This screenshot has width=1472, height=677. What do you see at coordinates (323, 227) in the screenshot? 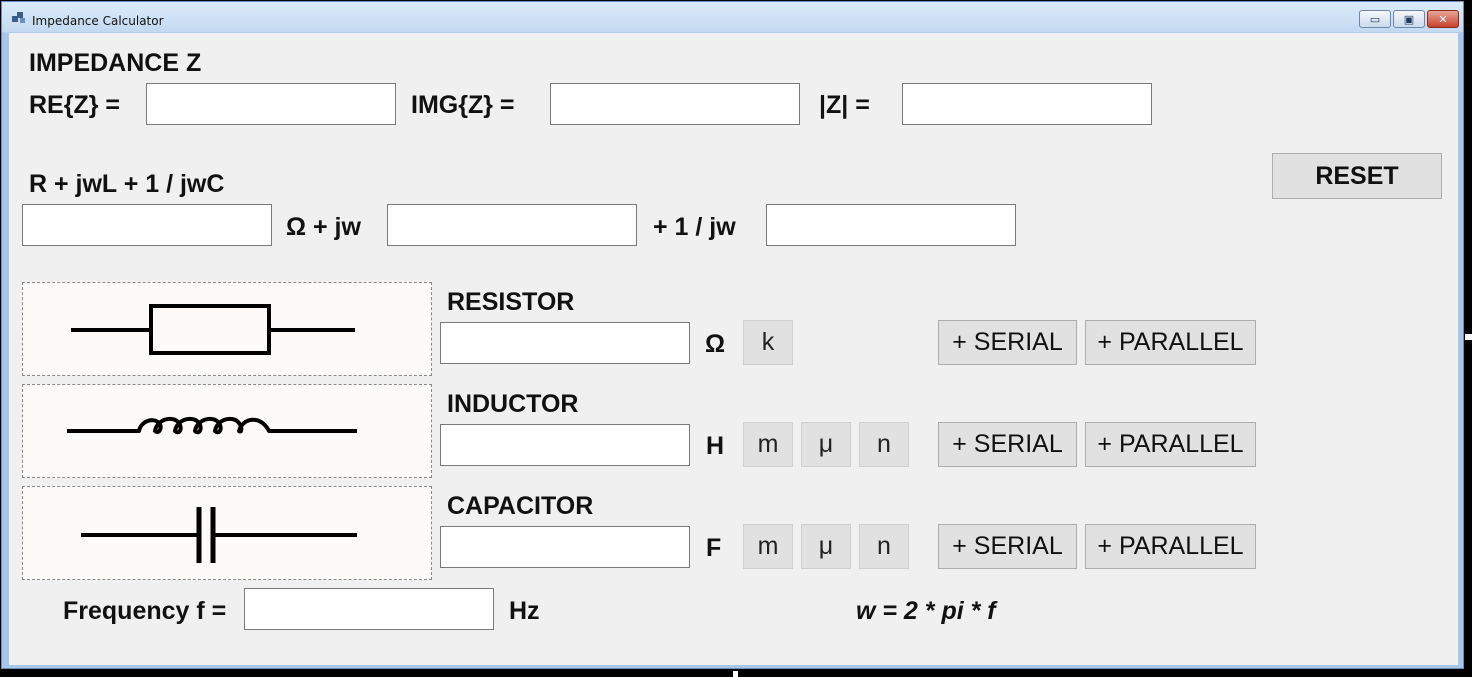
I see `omega-jw-label: Ω + jw` at bounding box center [323, 227].